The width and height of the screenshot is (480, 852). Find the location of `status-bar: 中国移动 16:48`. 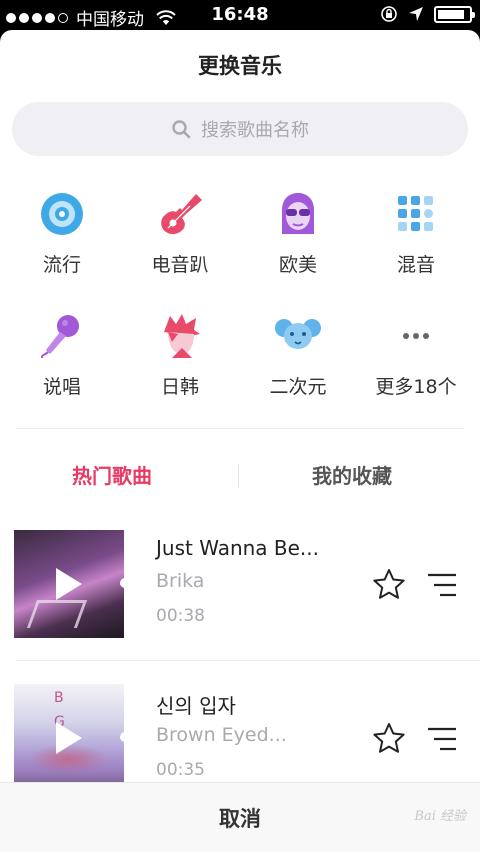

status-bar: 中国移动 16:48 is located at coordinates (240, 15).